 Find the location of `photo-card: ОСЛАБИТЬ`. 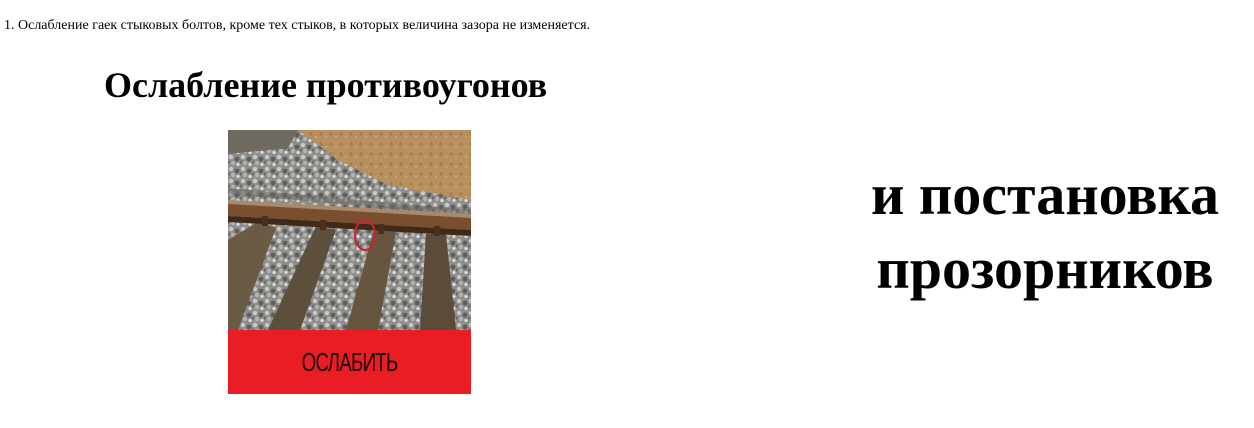

photo-card: ОСЛАБИТЬ is located at coordinates (349, 262).